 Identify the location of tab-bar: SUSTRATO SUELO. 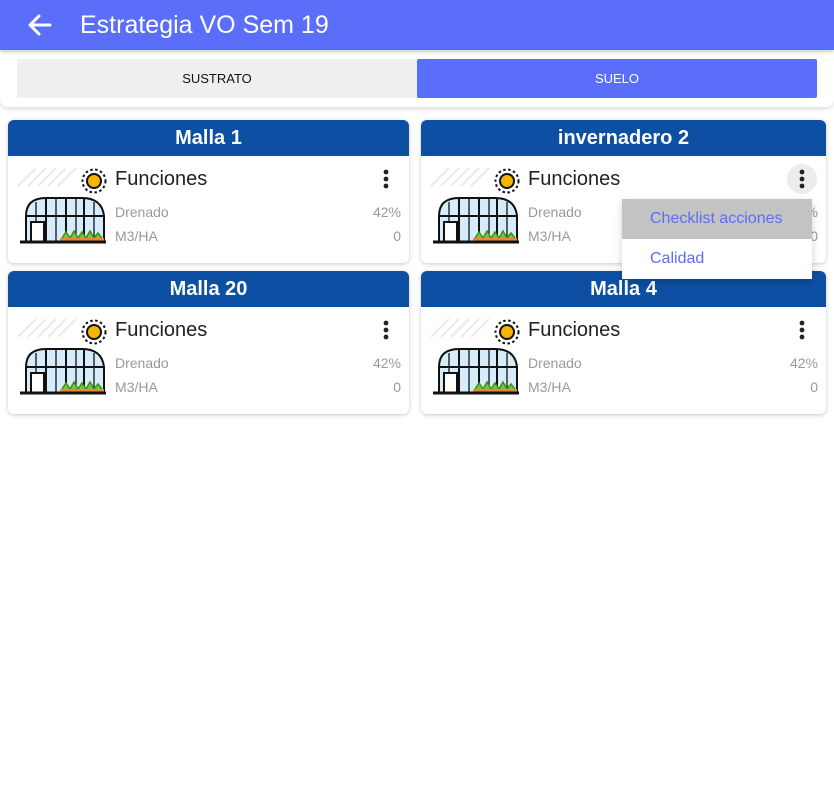
(417, 78).